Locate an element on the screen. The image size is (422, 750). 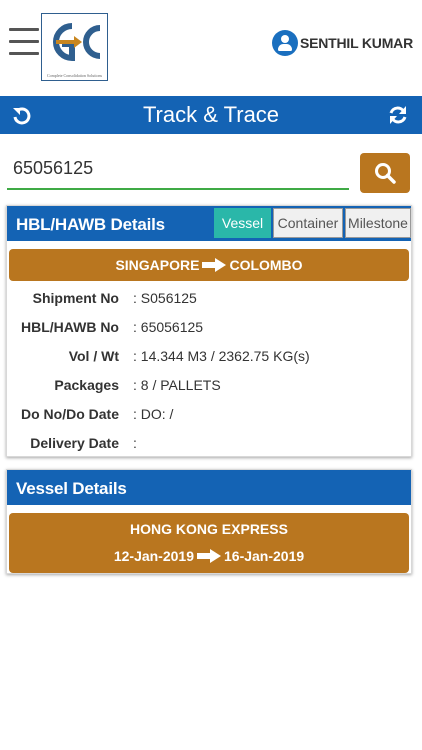
field-value: : 14.344 M3 / 2362.75 KG(s) is located at coordinates (221, 356).